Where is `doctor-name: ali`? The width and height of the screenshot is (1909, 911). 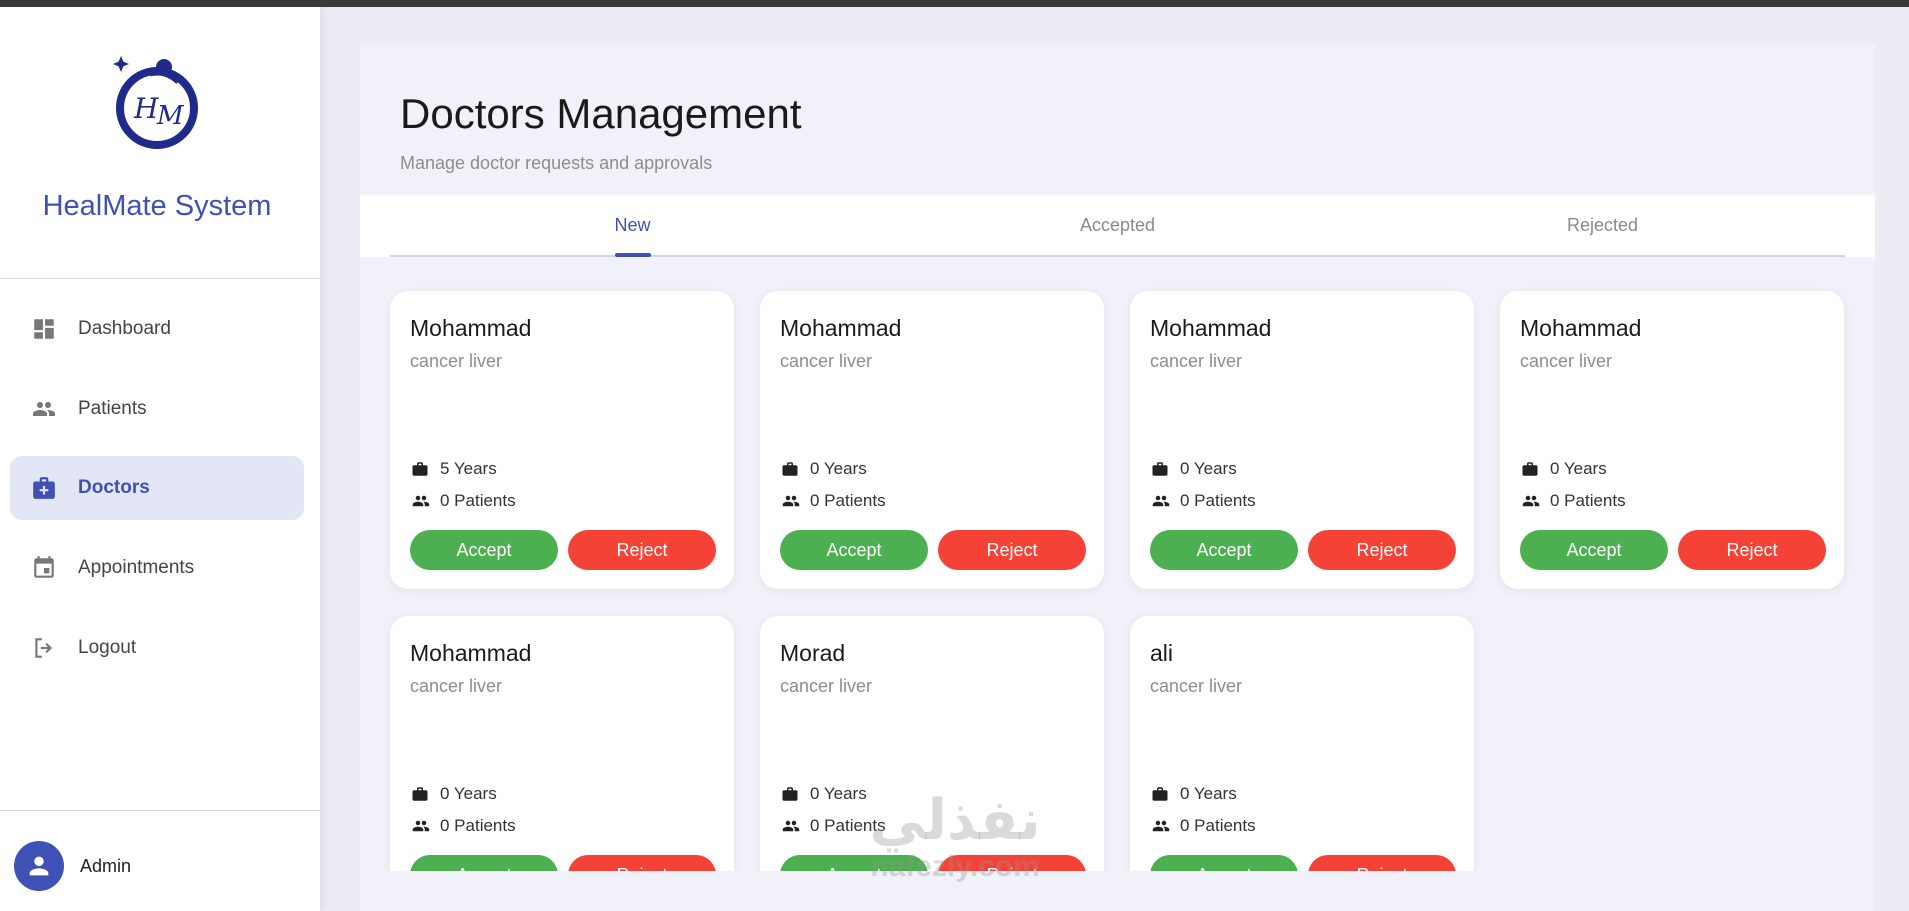 doctor-name: ali is located at coordinates (1162, 653).